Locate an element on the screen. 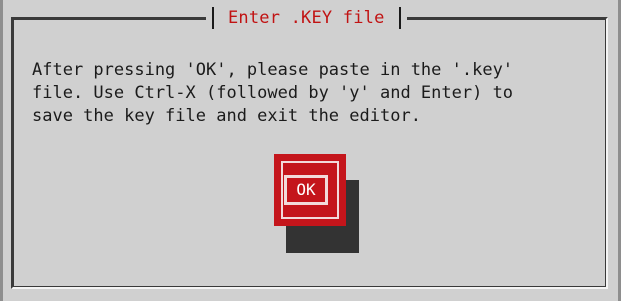 The image size is (621, 301). title-right-tick is located at coordinates (399, 18).